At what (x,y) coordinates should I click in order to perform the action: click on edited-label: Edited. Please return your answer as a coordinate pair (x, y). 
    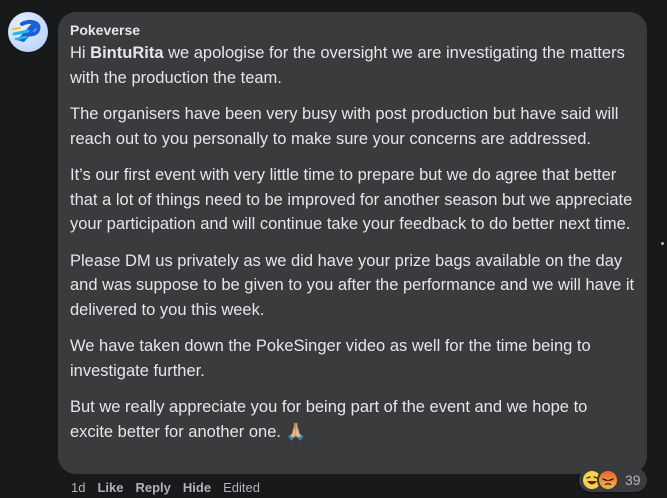
    Looking at the image, I should click on (241, 487).